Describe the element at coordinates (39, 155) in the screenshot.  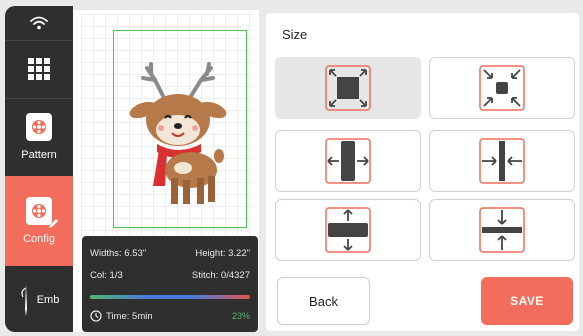
I see `sidebar-item-label: Pattern` at that location.